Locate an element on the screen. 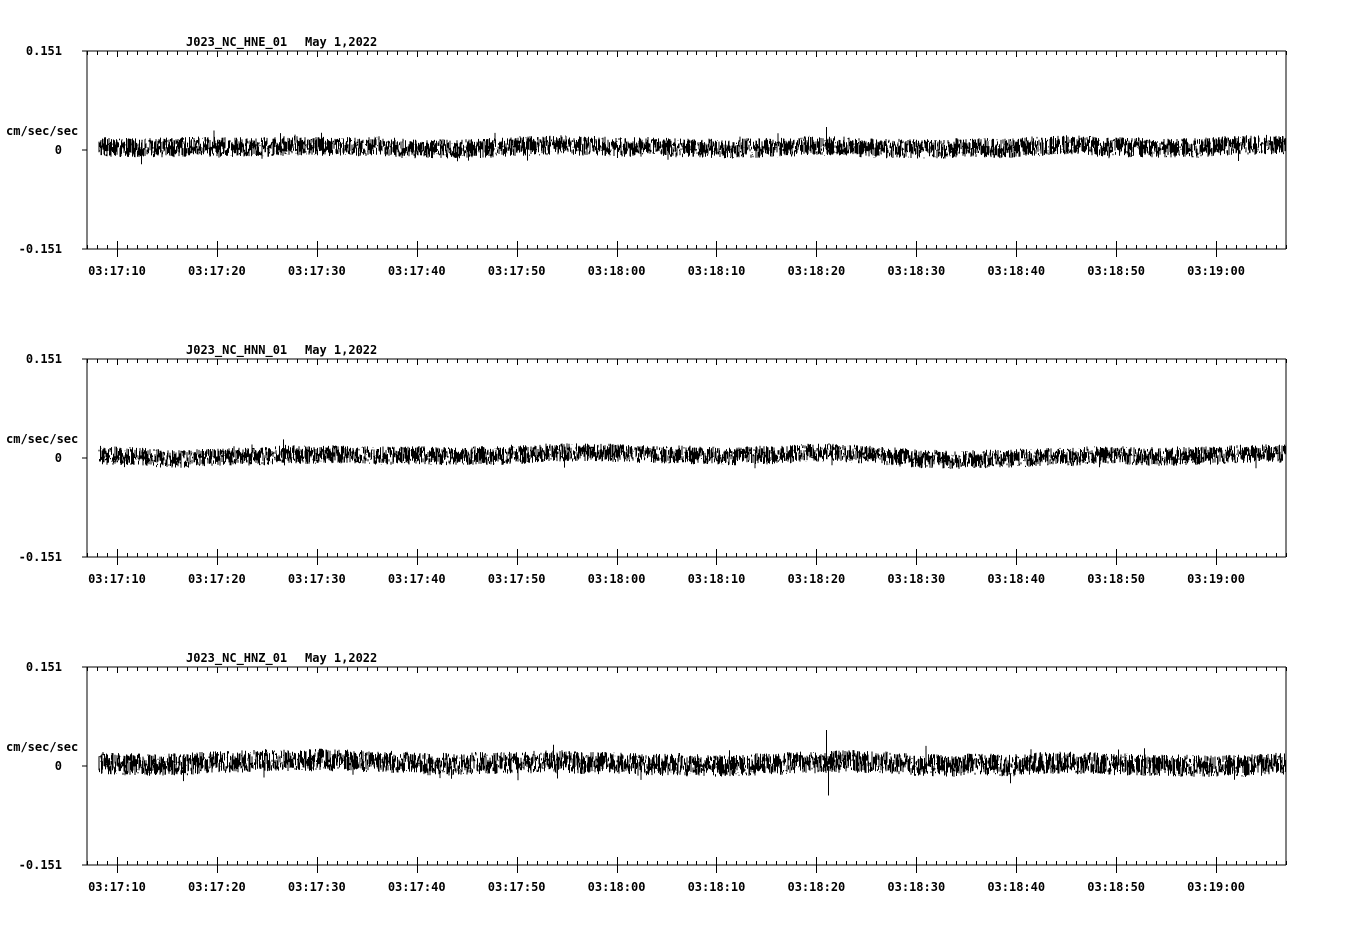  panel-title: J023_NC_HNE_01 is located at coordinates (236, 42).